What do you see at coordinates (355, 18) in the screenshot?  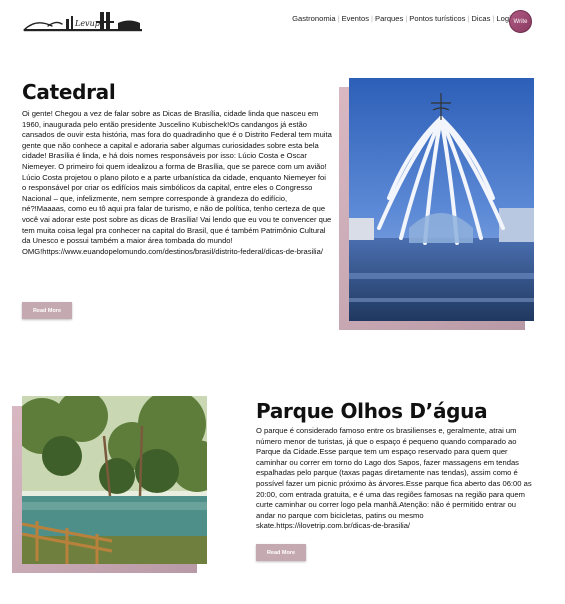 I see `nav-eventos: Eventos` at bounding box center [355, 18].